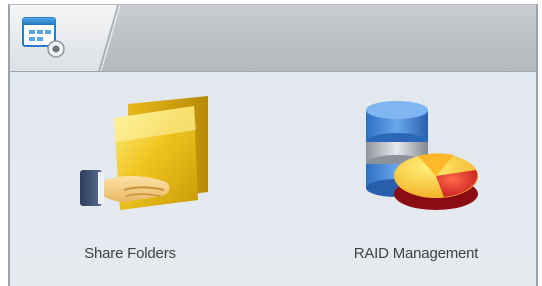 Image resolution: width=542 pixels, height=286 pixels. Describe the element at coordinates (43, 37) in the screenshot. I see `control-panel-icon` at that location.